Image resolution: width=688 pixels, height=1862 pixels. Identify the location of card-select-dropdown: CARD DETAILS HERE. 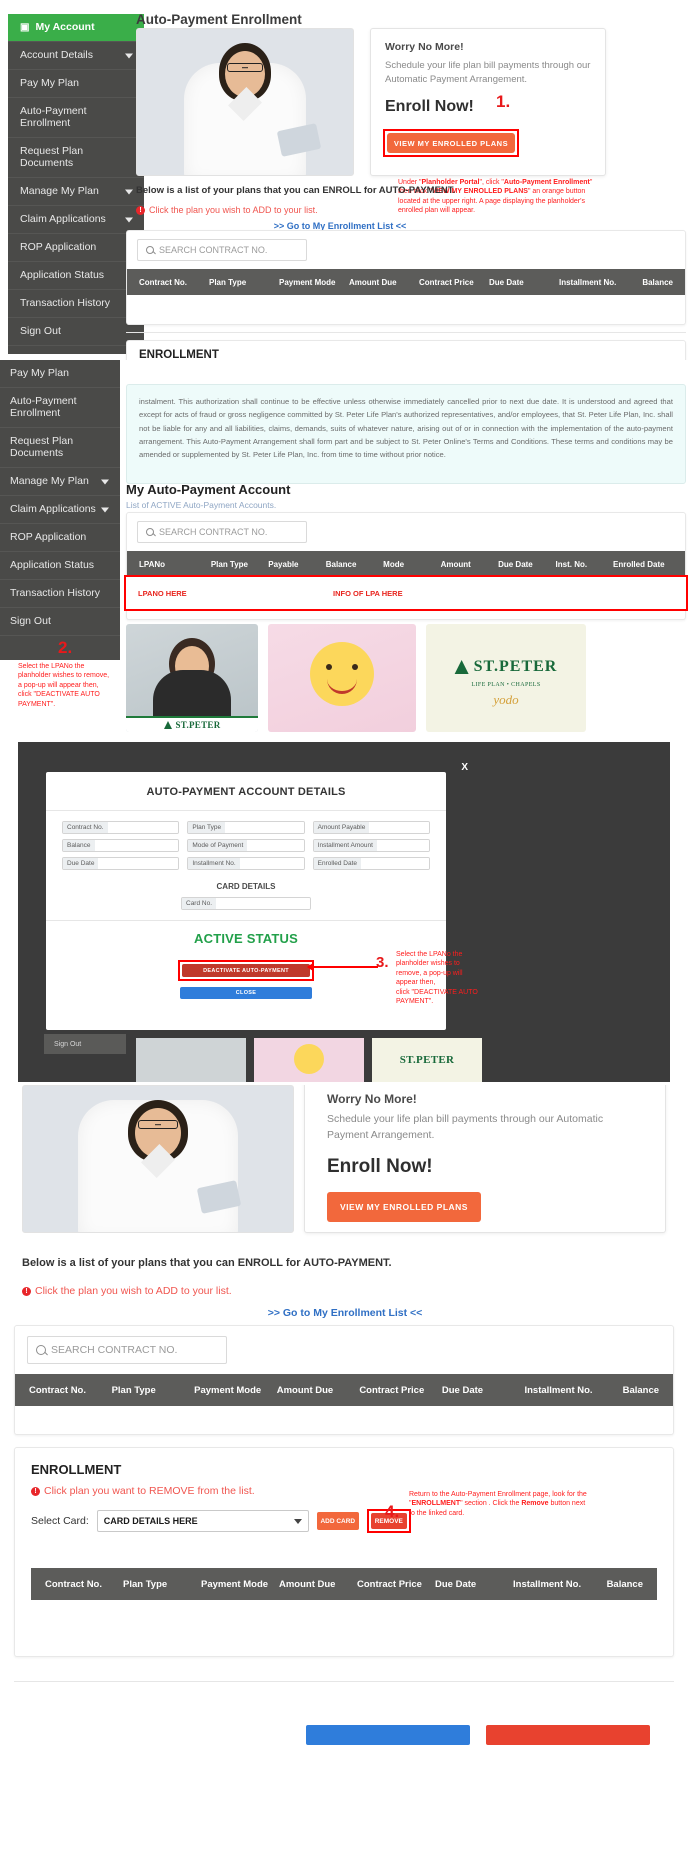
(202, 1521).